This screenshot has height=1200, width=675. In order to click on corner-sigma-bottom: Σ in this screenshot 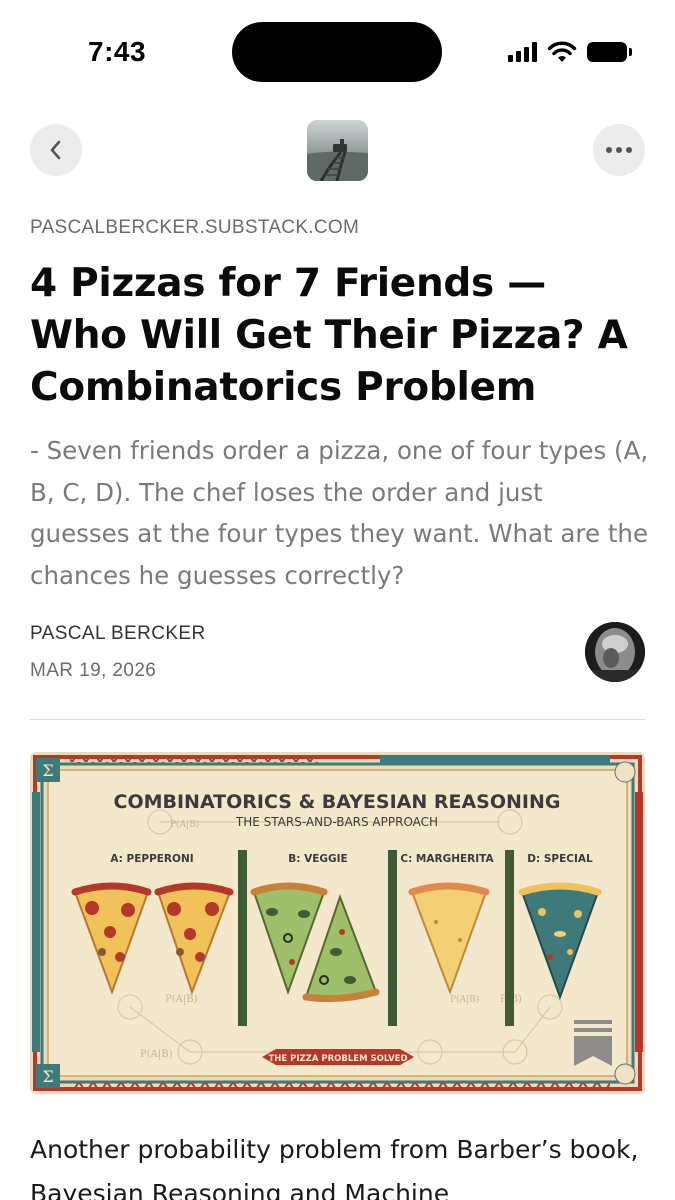, I will do `click(47, 1076)`.